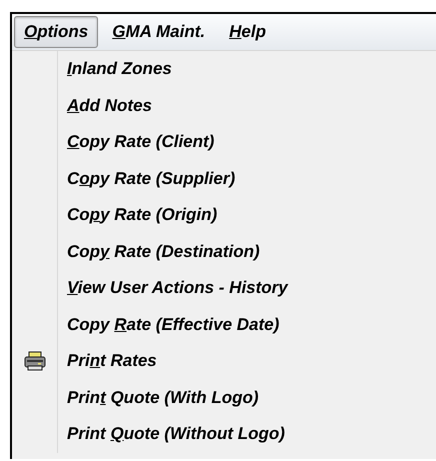  I want to click on menu-item: Copy Rate (Client), so click(224, 142).